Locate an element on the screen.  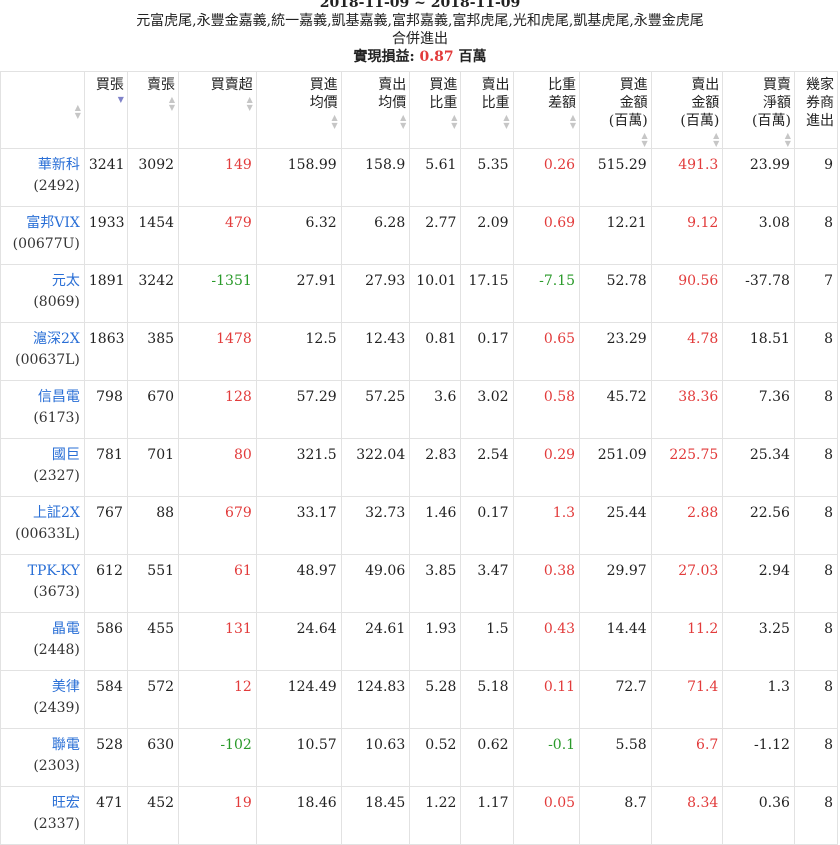
column-header-8: 比重 差額 ▲ ▼ is located at coordinates (546, 110).